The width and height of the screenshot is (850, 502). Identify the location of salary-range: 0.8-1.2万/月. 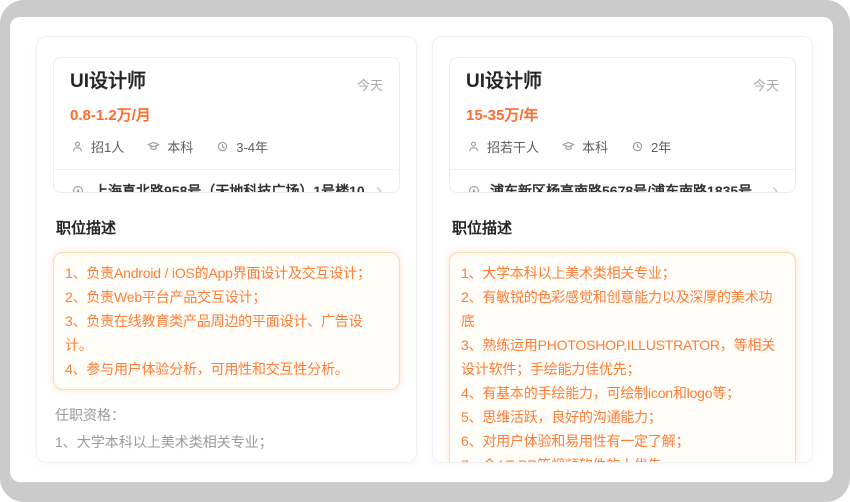
(110, 115).